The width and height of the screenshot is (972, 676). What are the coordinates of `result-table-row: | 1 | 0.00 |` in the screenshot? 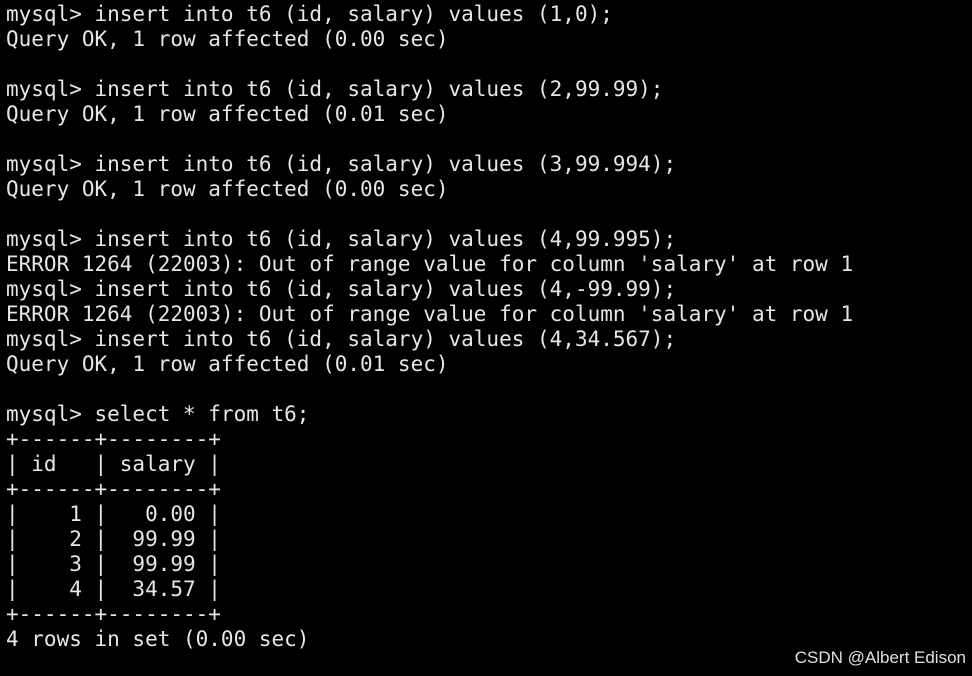 It's located at (113, 514).